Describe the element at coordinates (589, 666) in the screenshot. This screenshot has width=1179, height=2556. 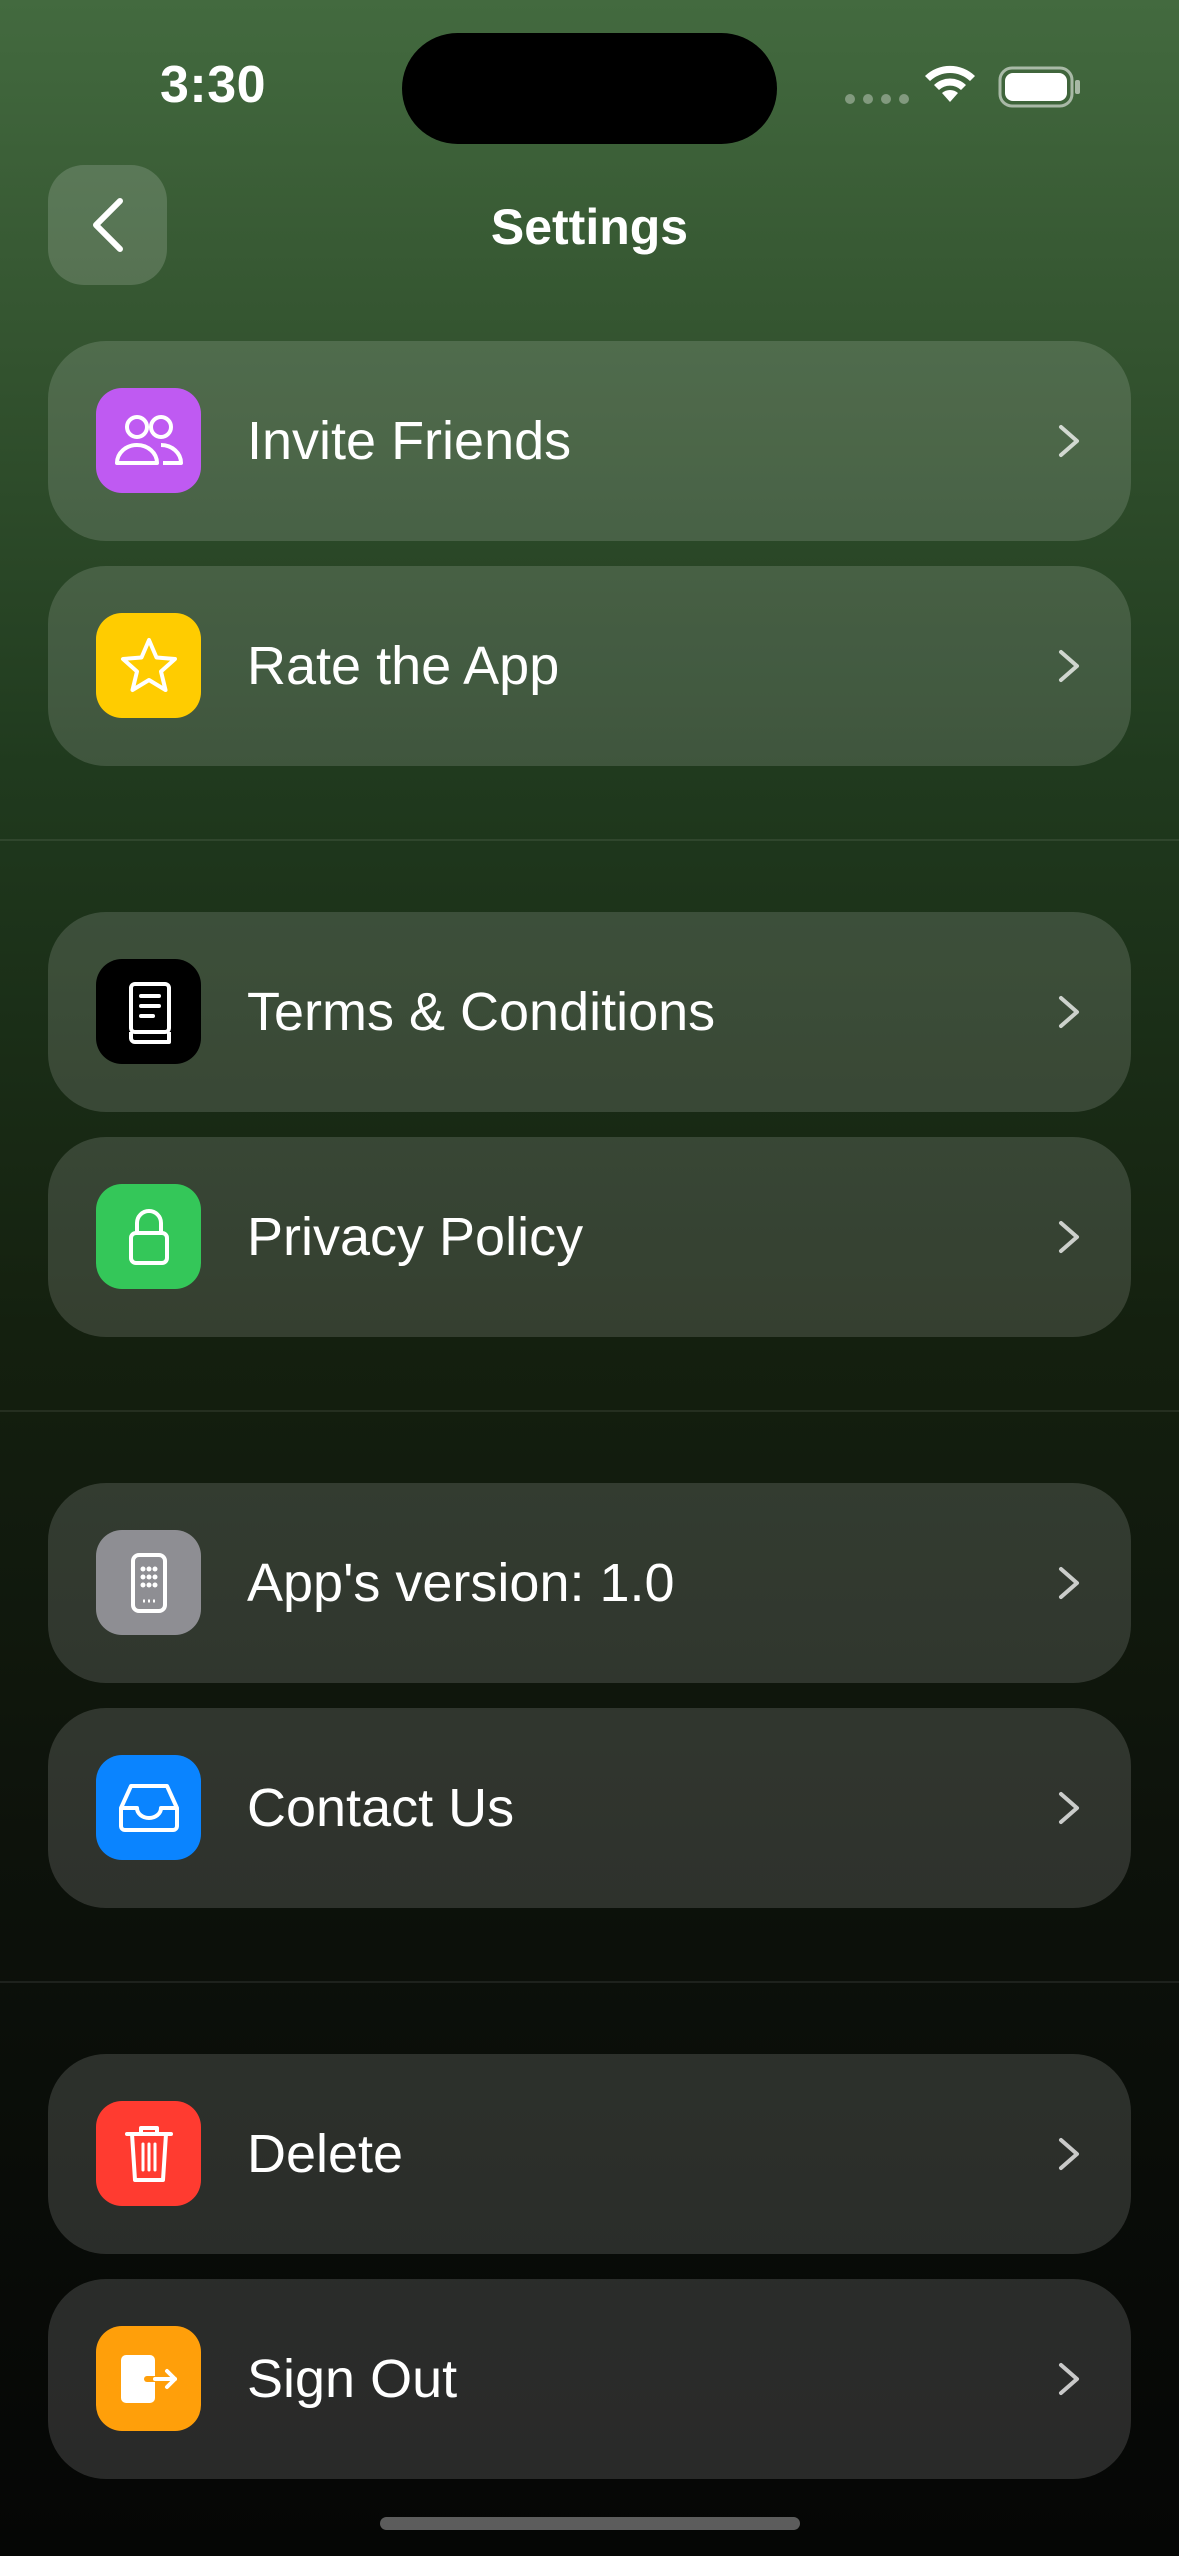
I see `settings-row-rate-app: Rate the App` at that location.